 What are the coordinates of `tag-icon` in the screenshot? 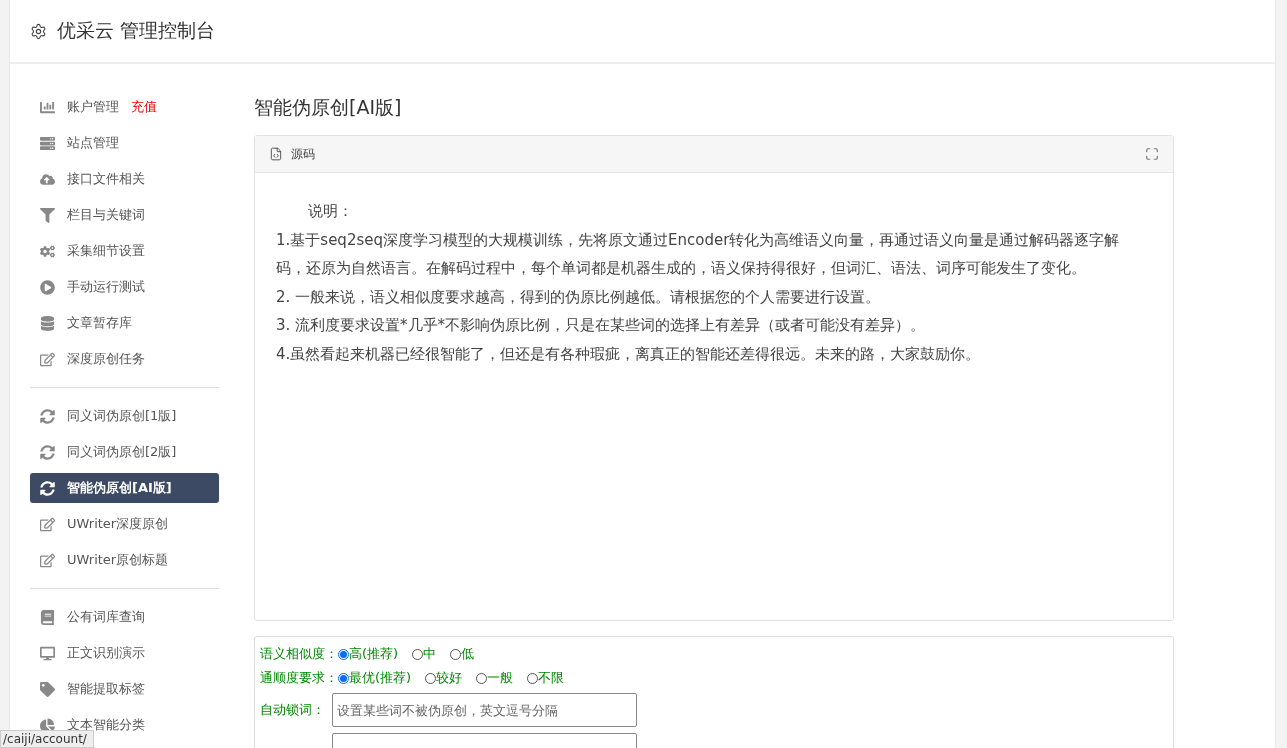 It's located at (47, 689).